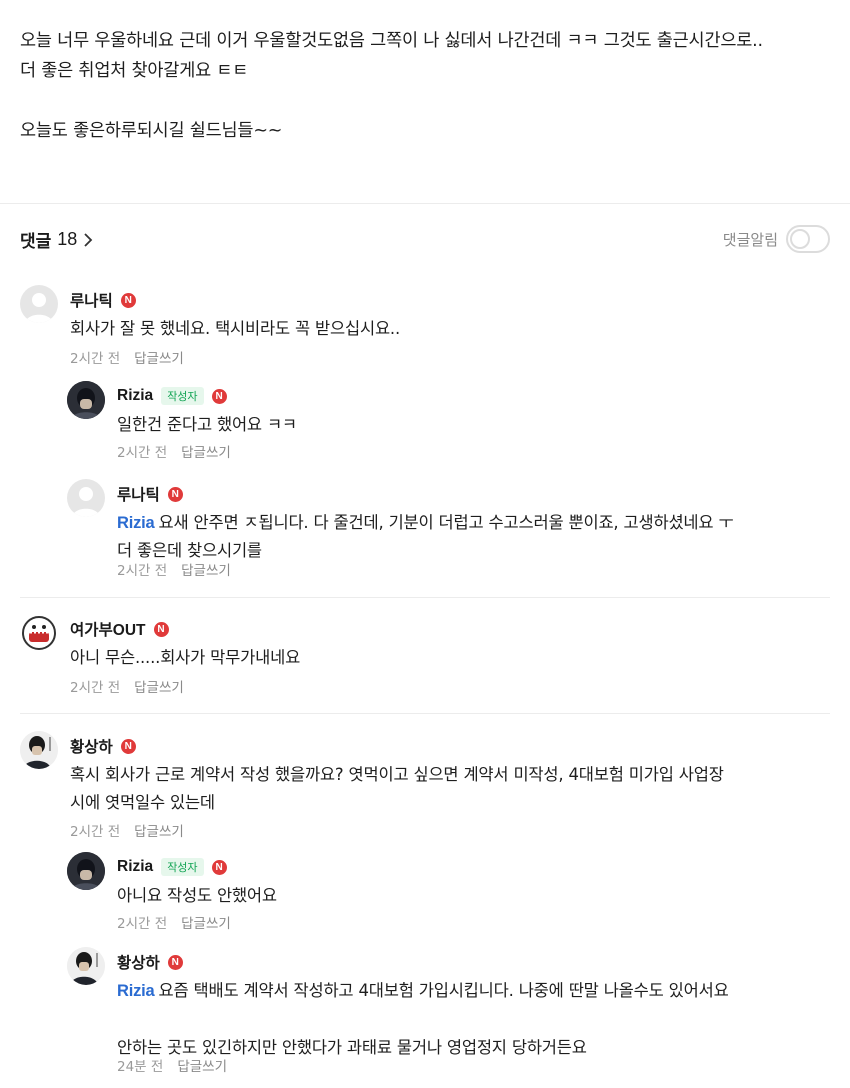 This screenshot has width=850, height=1088. I want to click on post-line: 오늘도 좋은하루되시길 쉴드님들~~, so click(151, 131).